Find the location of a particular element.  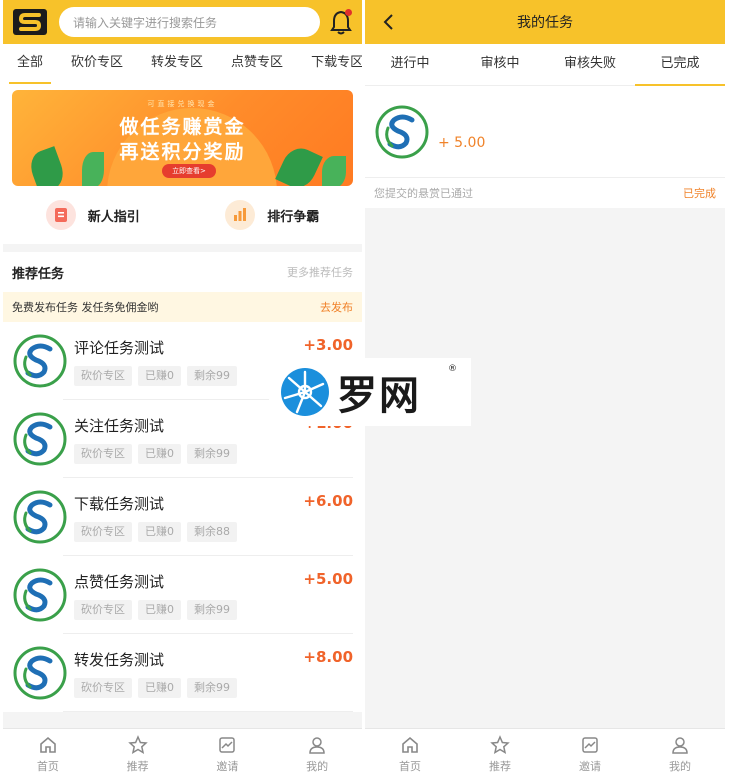

tab-recommend-label: 推荐 is located at coordinates (500, 766).